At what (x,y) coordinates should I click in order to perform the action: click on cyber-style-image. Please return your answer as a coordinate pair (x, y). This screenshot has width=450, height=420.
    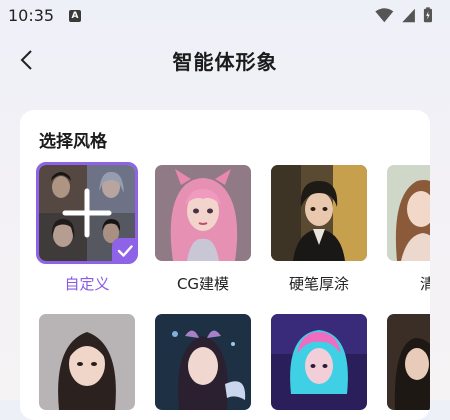
    Looking at the image, I should click on (319, 362).